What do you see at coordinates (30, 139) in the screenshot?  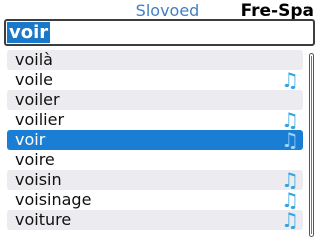 I see `word-label: voir` at bounding box center [30, 139].